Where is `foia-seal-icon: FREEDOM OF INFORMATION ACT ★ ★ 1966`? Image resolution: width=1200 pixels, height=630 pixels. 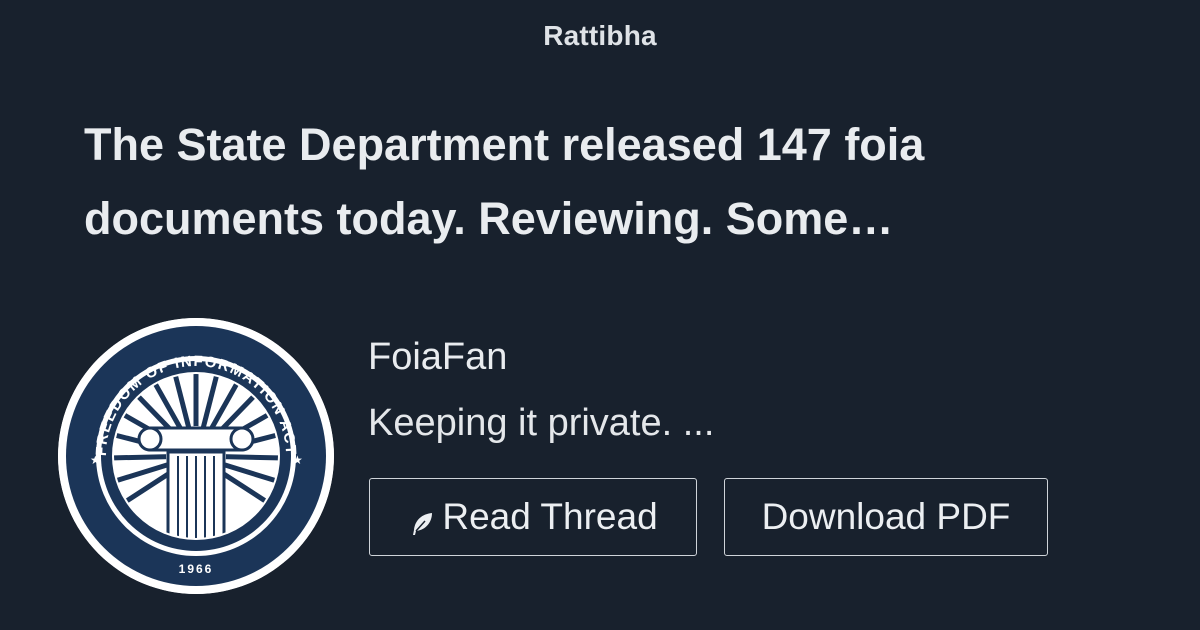
foia-seal-icon: FREEDOM OF INFORMATION ACT ★ ★ 1966 is located at coordinates (196, 456).